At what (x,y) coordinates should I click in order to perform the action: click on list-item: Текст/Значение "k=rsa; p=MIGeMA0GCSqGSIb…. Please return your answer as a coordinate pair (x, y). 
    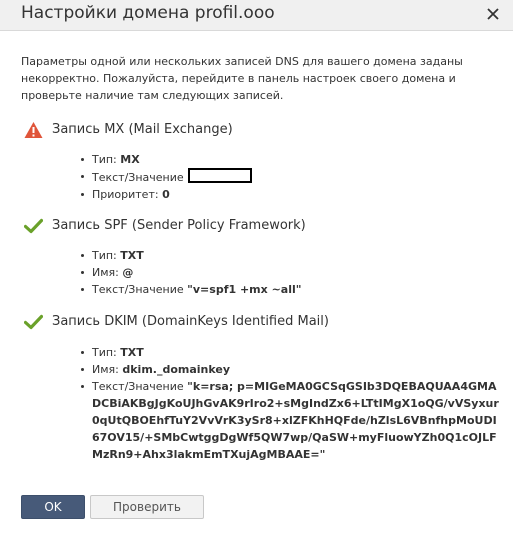
    Looking at the image, I should click on (291, 420).